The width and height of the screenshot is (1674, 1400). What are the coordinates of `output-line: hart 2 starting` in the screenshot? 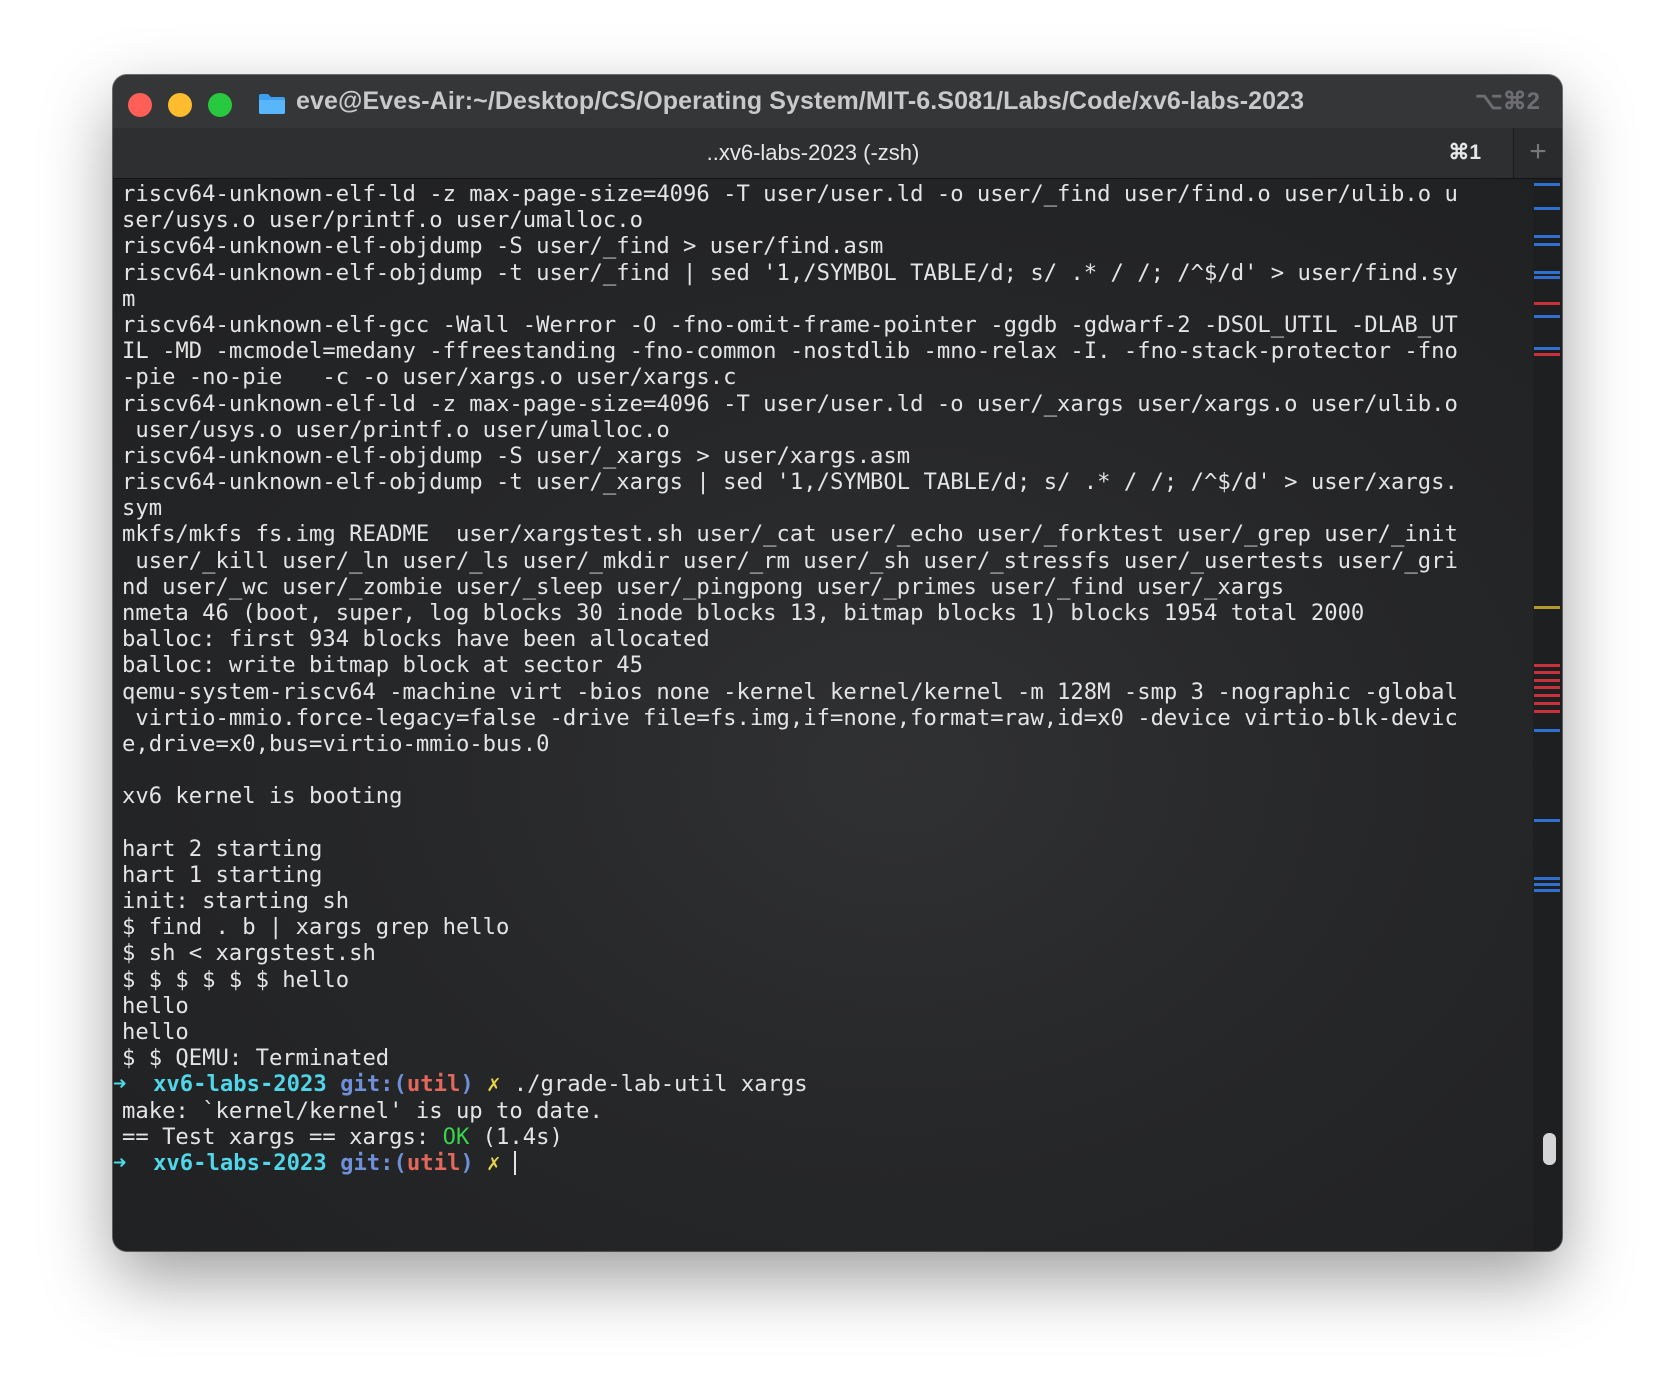 It's located at (222, 848).